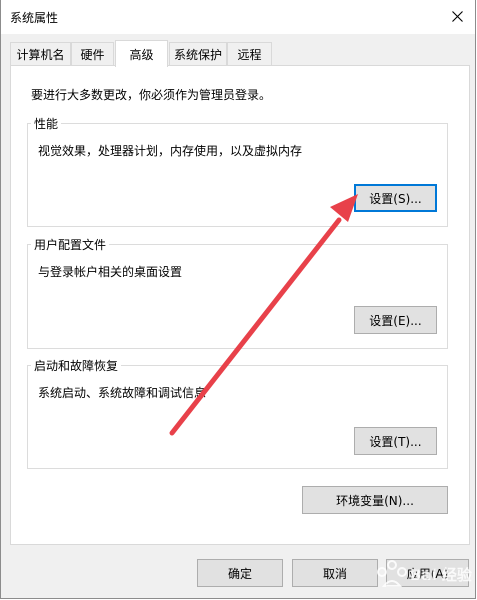  Describe the element at coordinates (198, 54) in the screenshot. I see `tab-system-protection: 系统保护` at that location.